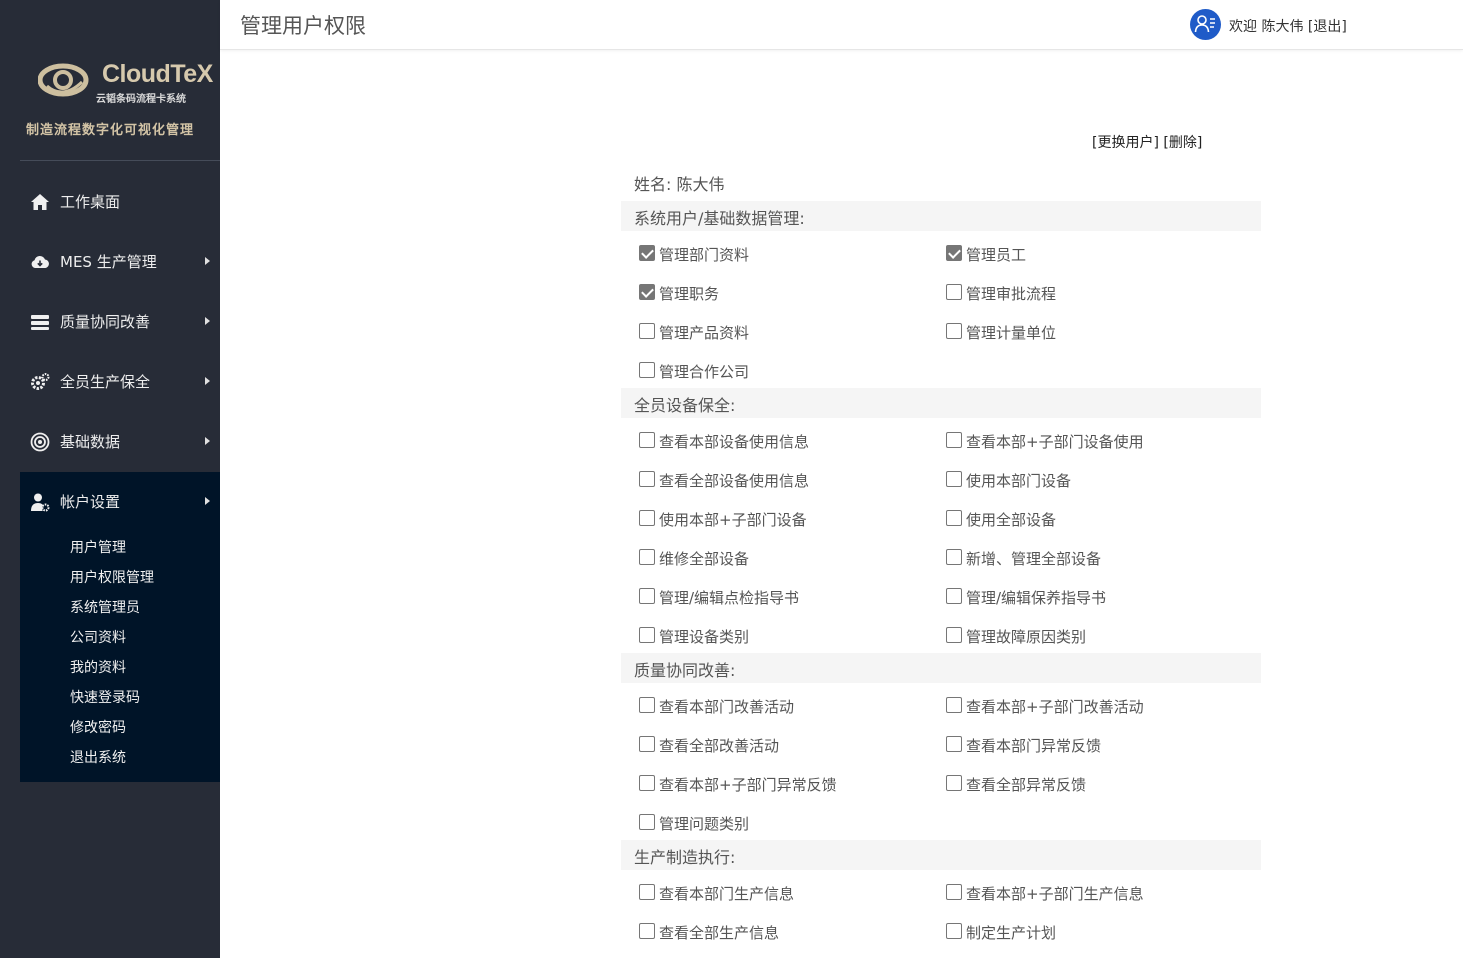 The height and width of the screenshot is (958, 1463). Describe the element at coordinates (1182, 143) in the screenshot. I see `delete-user-link: [删除]` at that location.